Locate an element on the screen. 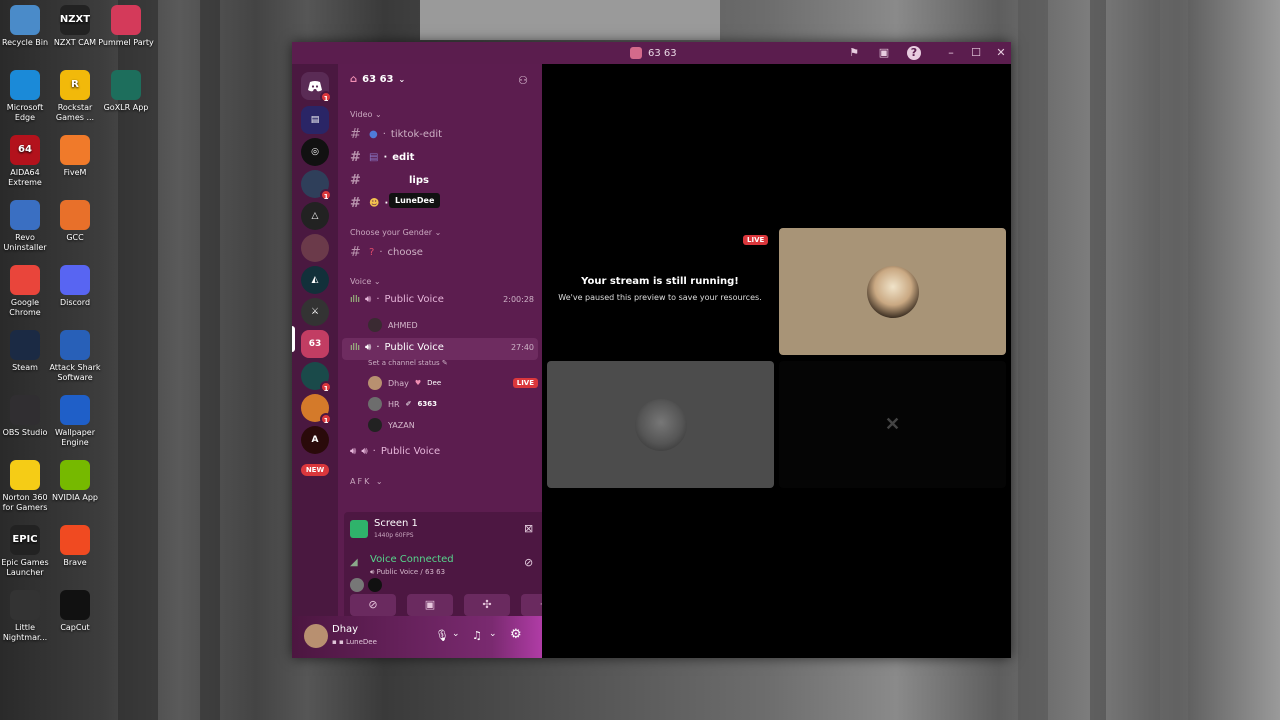 This screenshot has width=1280, height=720. desktop-shortcut: GCC is located at coordinates (75, 221).